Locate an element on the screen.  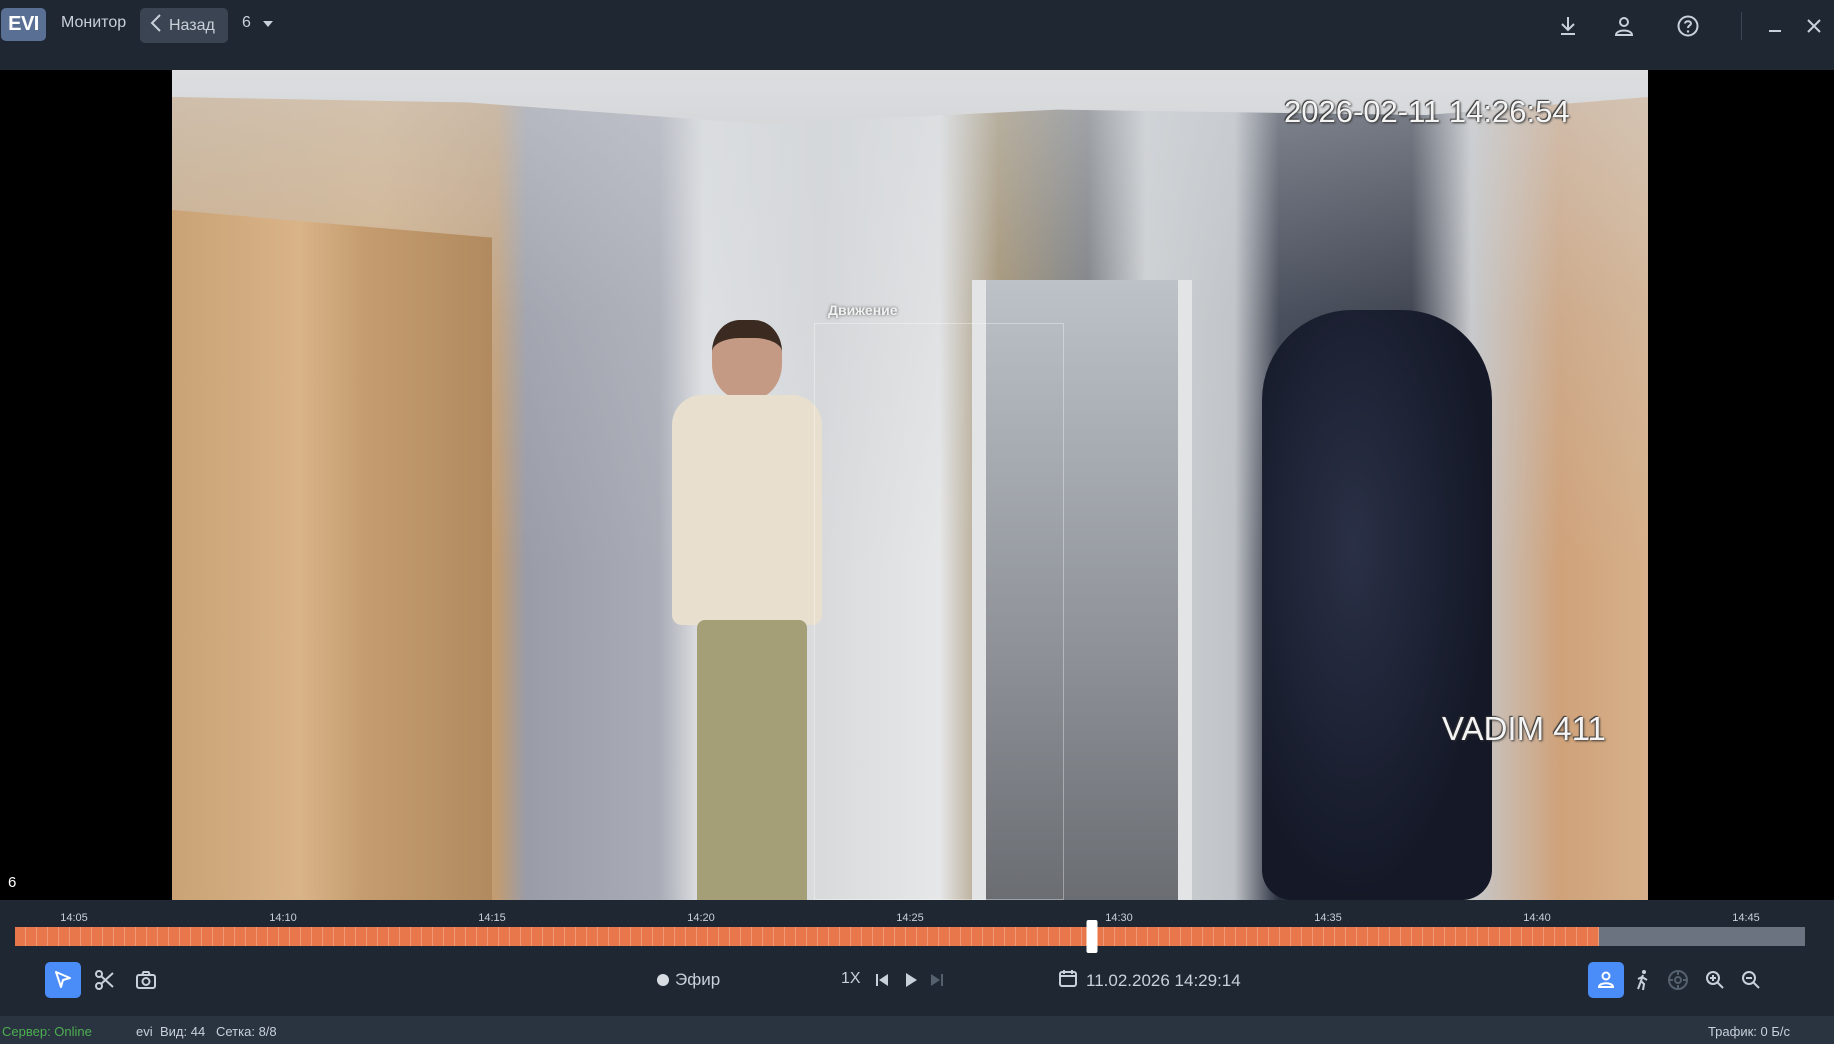
motion-label: Движение is located at coordinates (863, 310).